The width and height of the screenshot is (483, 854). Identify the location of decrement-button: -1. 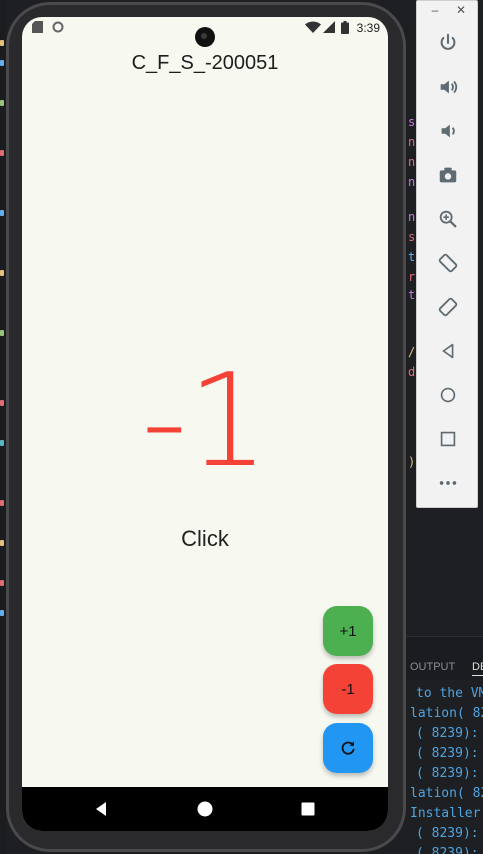
(348, 689).